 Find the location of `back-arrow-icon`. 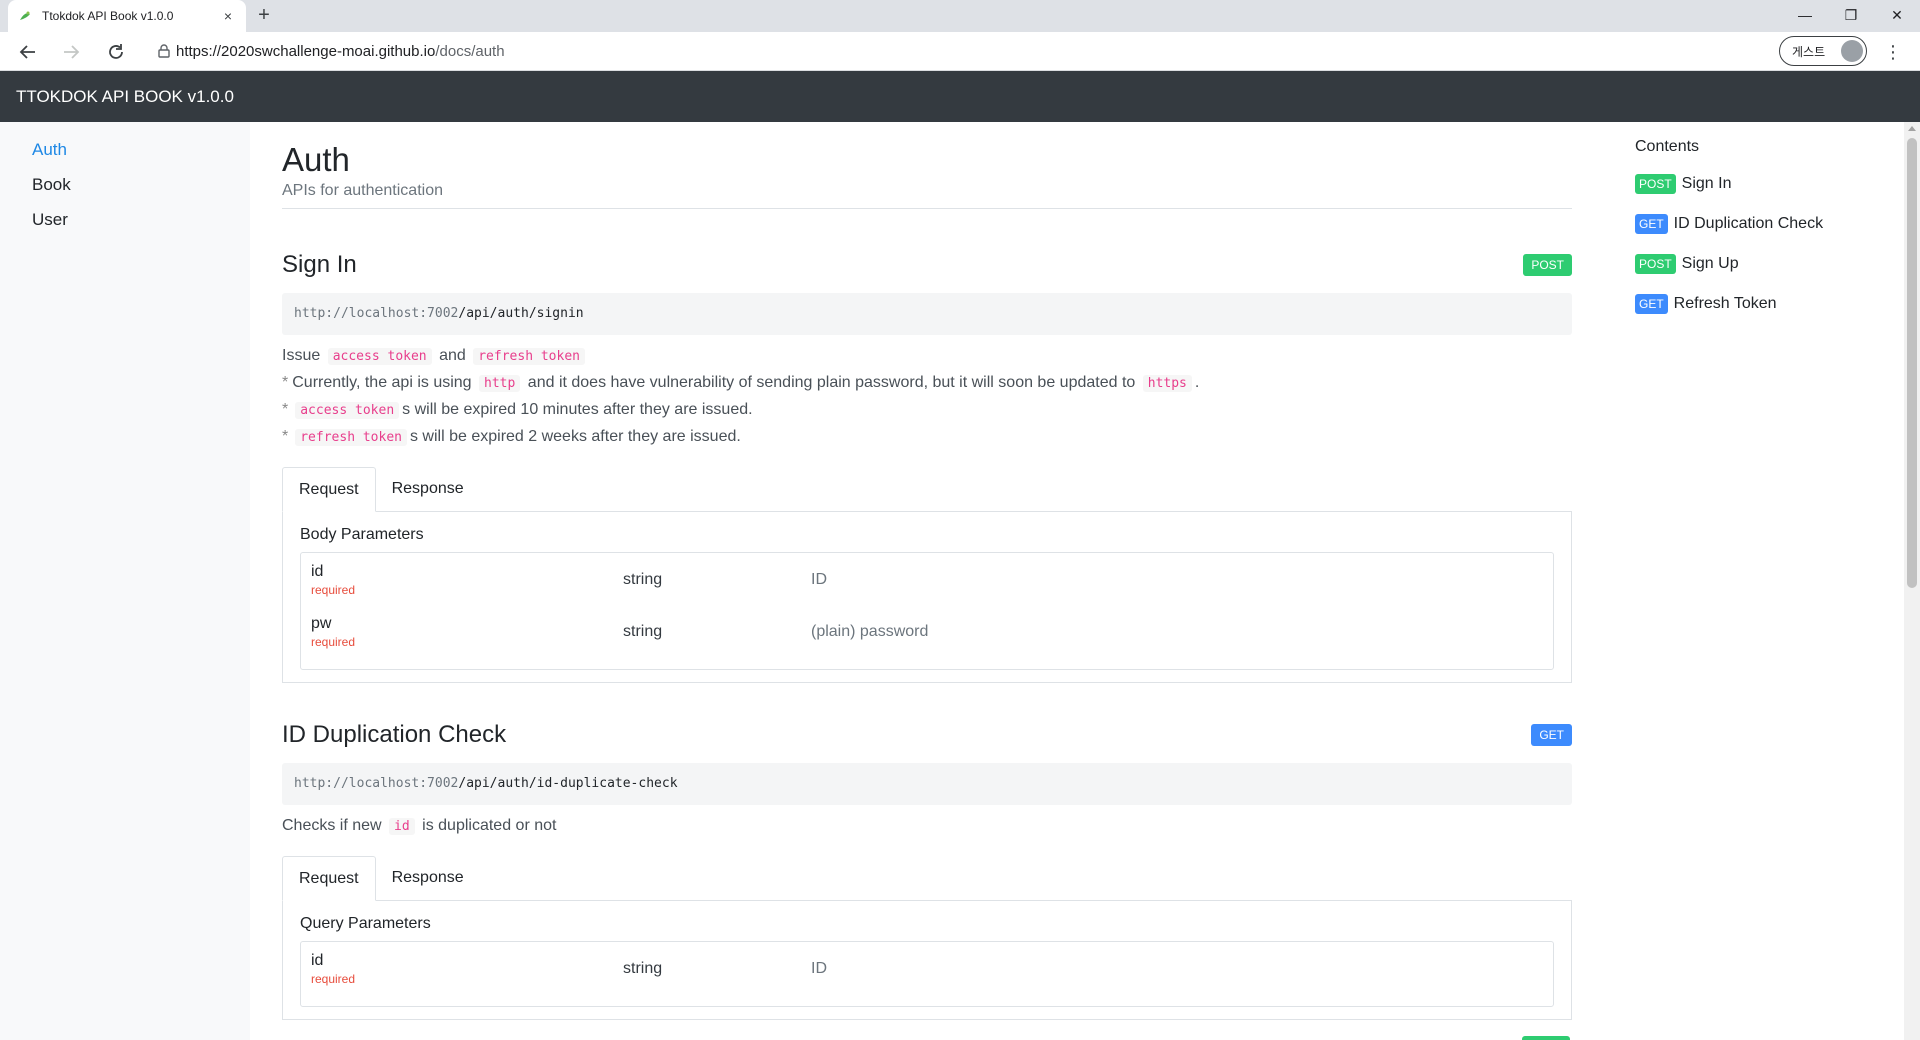

back-arrow-icon is located at coordinates (27, 52).